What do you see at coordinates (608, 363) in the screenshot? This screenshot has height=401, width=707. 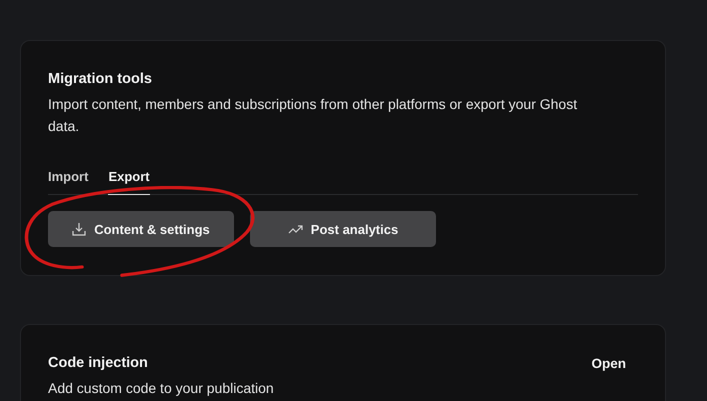 I see `open-button: Open` at bounding box center [608, 363].